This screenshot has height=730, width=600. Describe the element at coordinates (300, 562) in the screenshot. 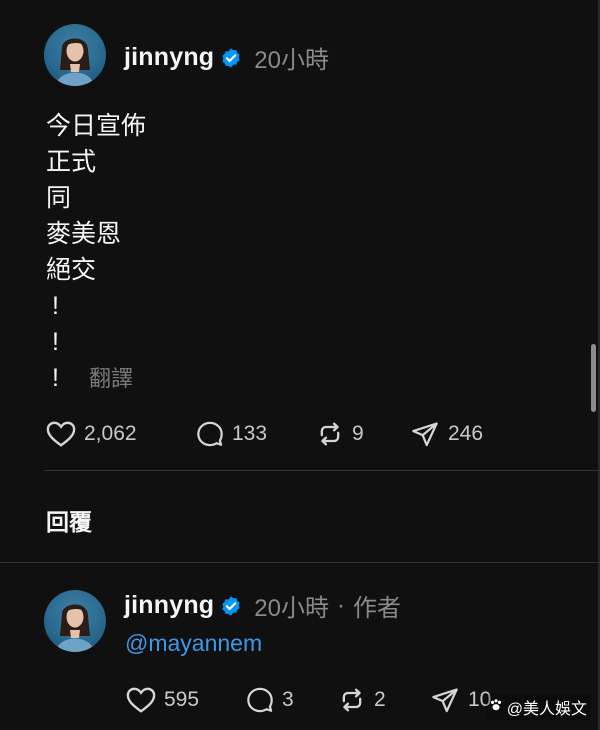

I see `replies-divider` at that location.